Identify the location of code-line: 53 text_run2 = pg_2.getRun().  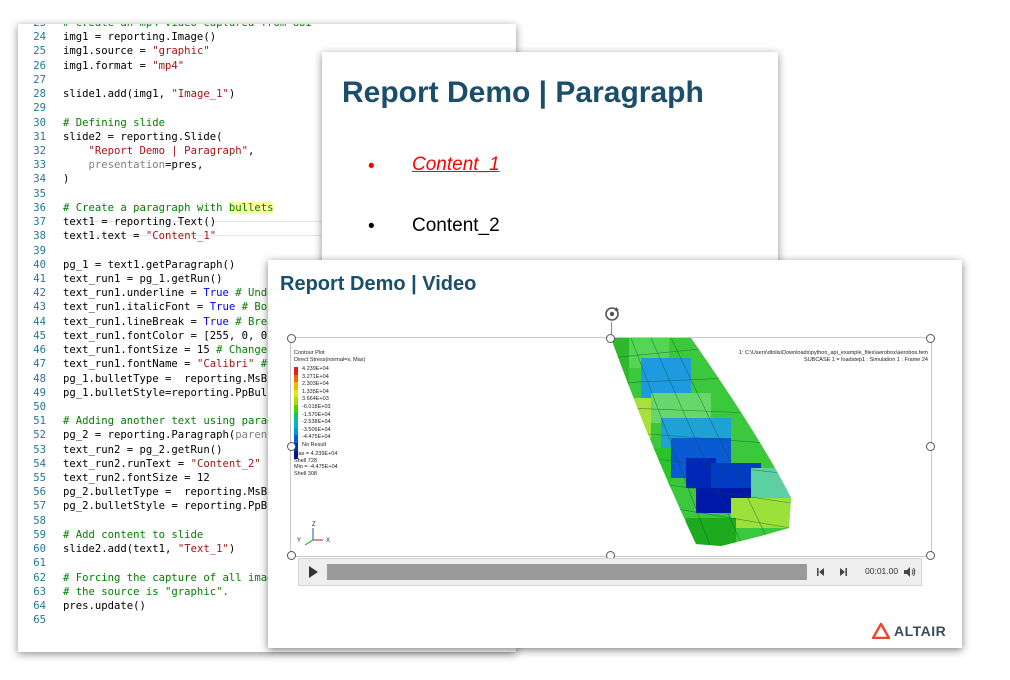
(120, 450).